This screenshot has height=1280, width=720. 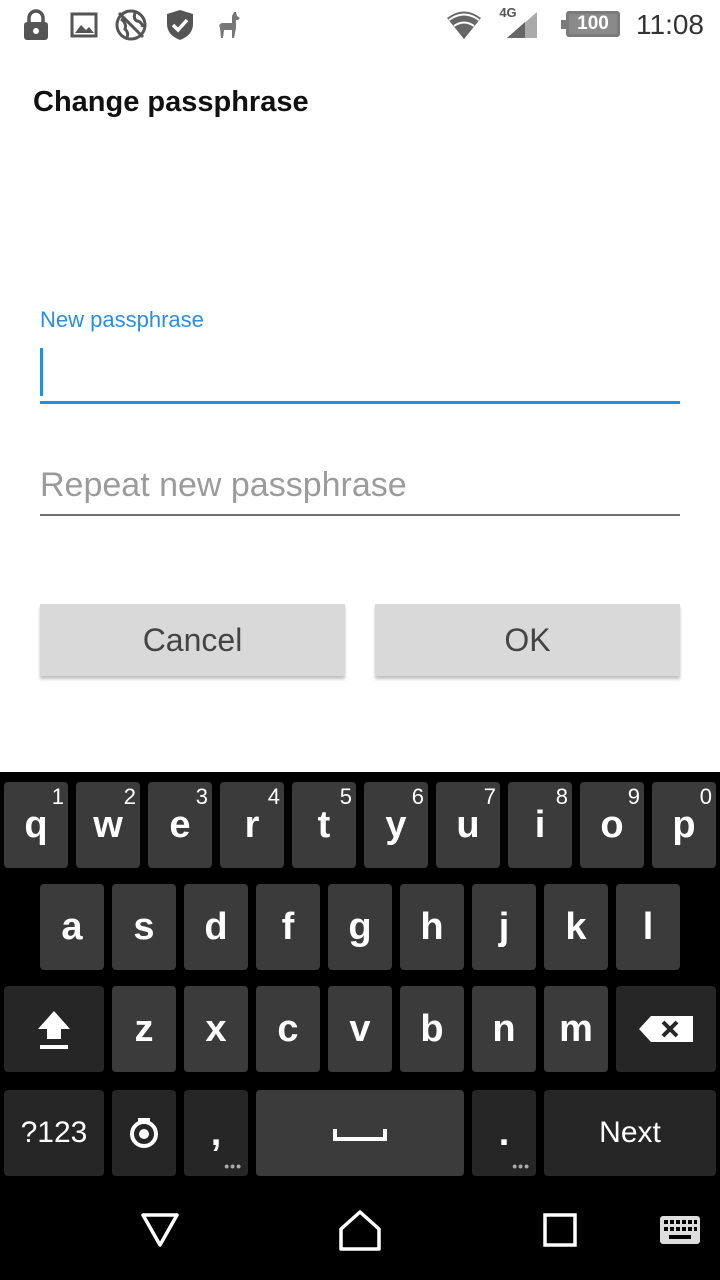 I want to click on key-label: u, so click(x=468, y=824).